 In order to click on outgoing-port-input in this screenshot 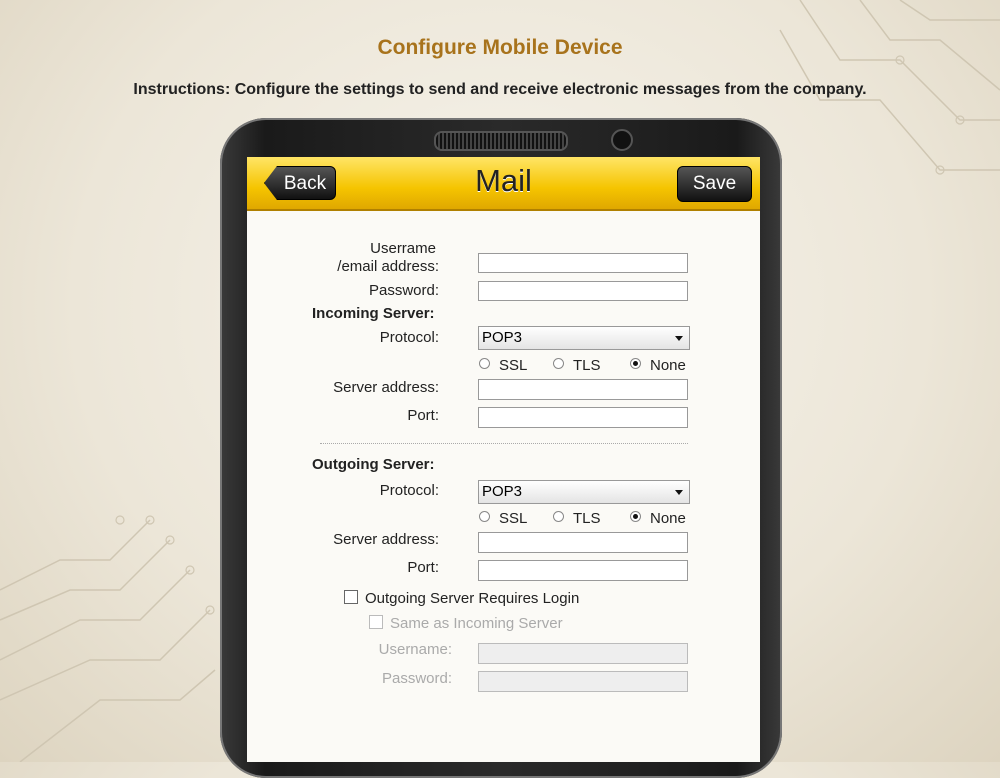, I will do `click(583, 570)`.